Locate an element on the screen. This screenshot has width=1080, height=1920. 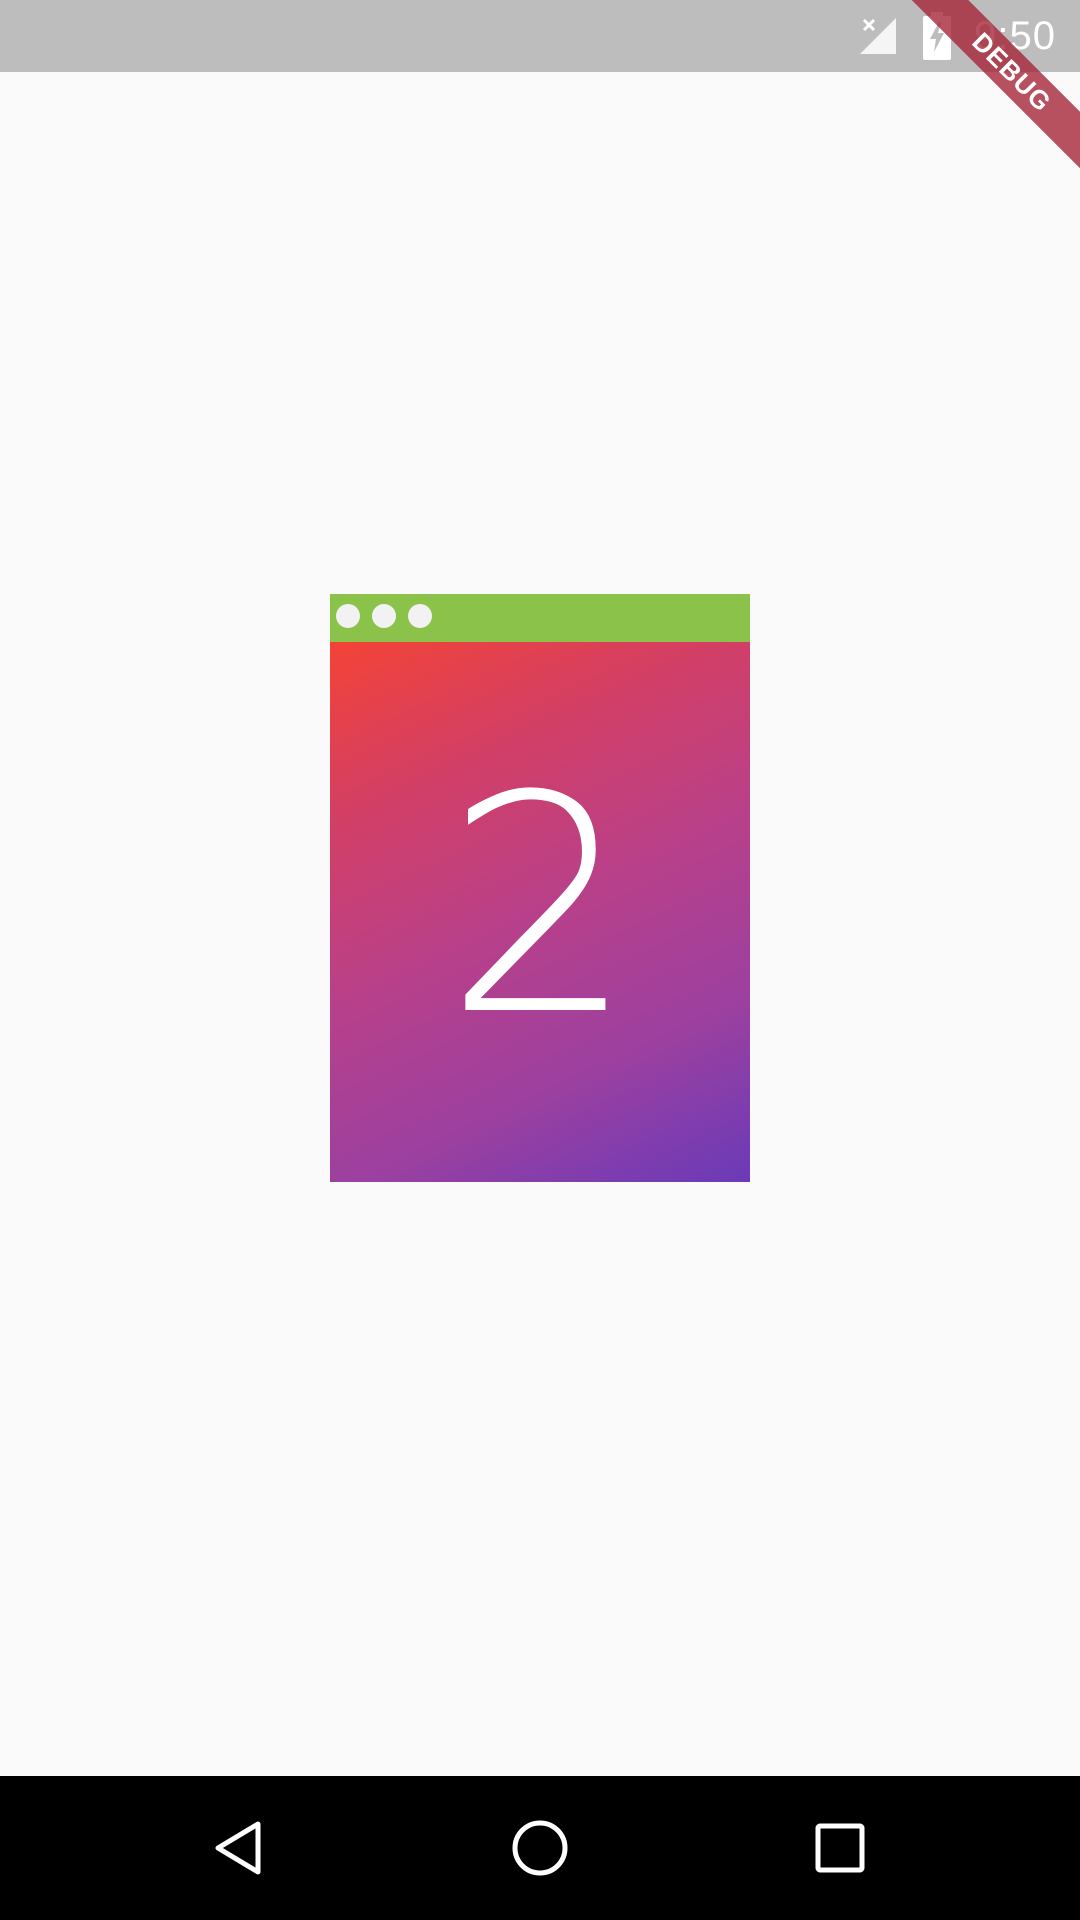
signal-off-icon is located at coordinates (878, 36).